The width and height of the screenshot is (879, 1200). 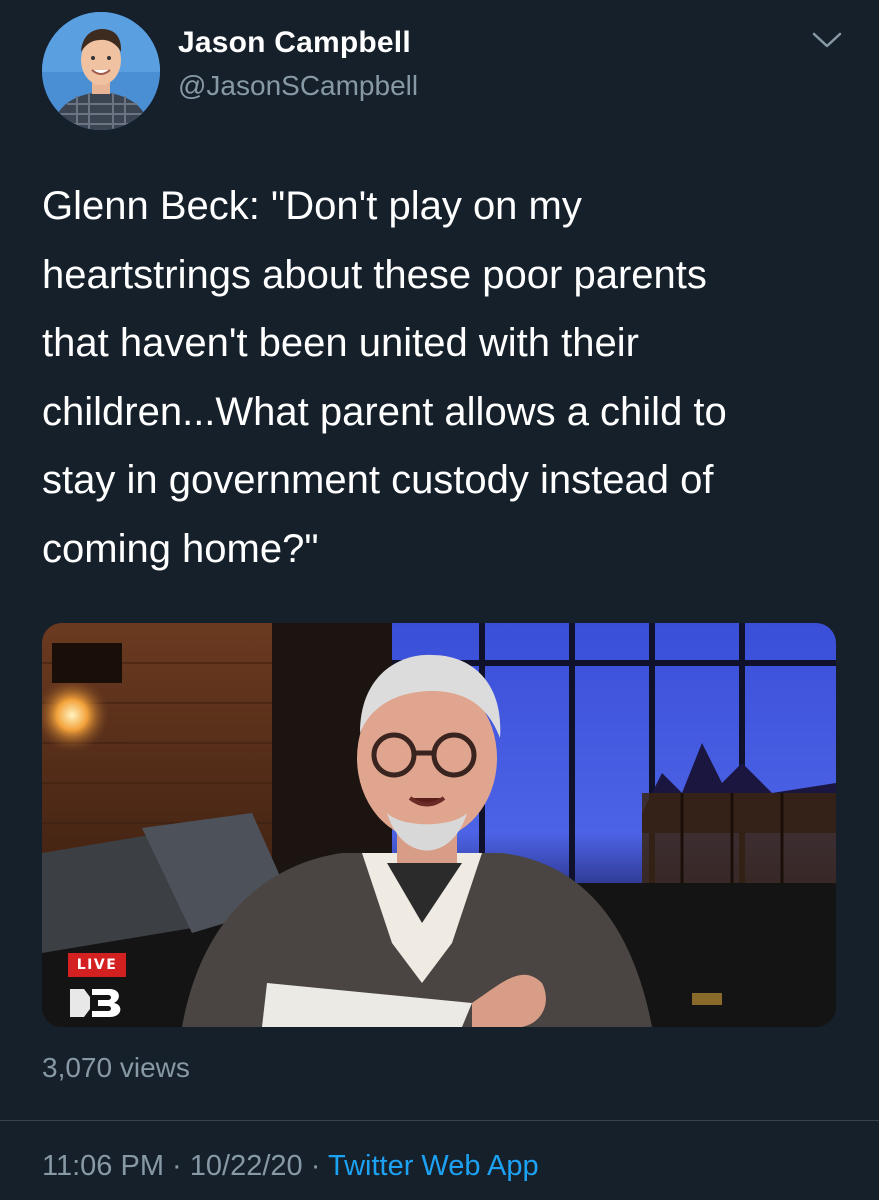 I want to click on tweet-meta: 11:06 PM · 10/22/20 · Twitter Web App, so click(x=290, y=1166).